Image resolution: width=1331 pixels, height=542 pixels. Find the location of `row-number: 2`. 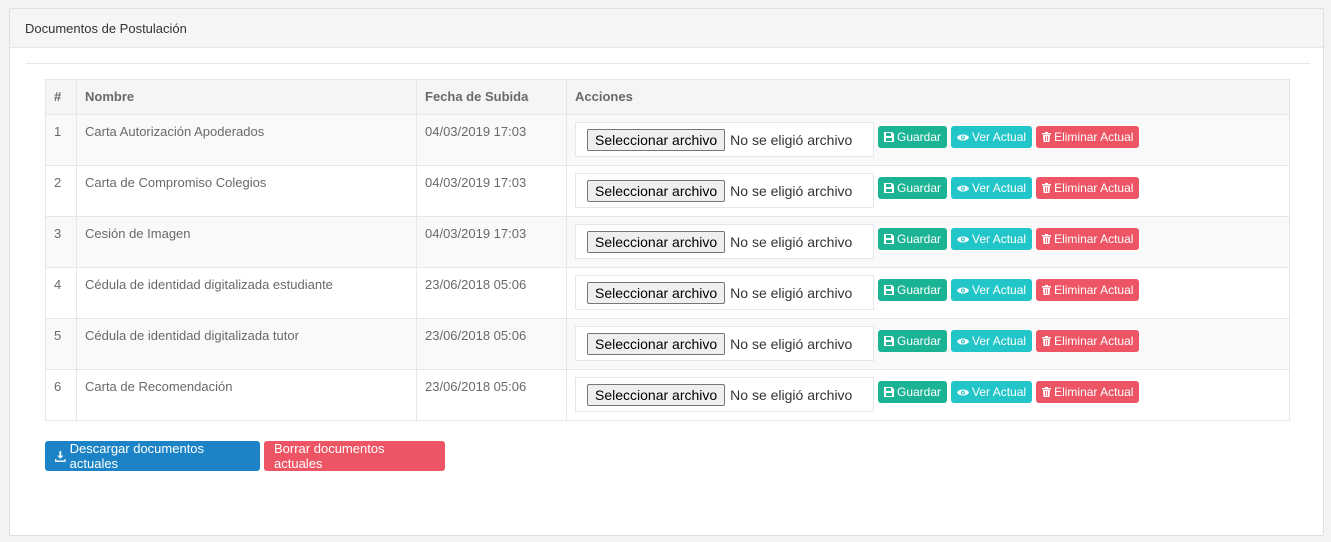

row-number: 2 is located at coordinates (61, 191).